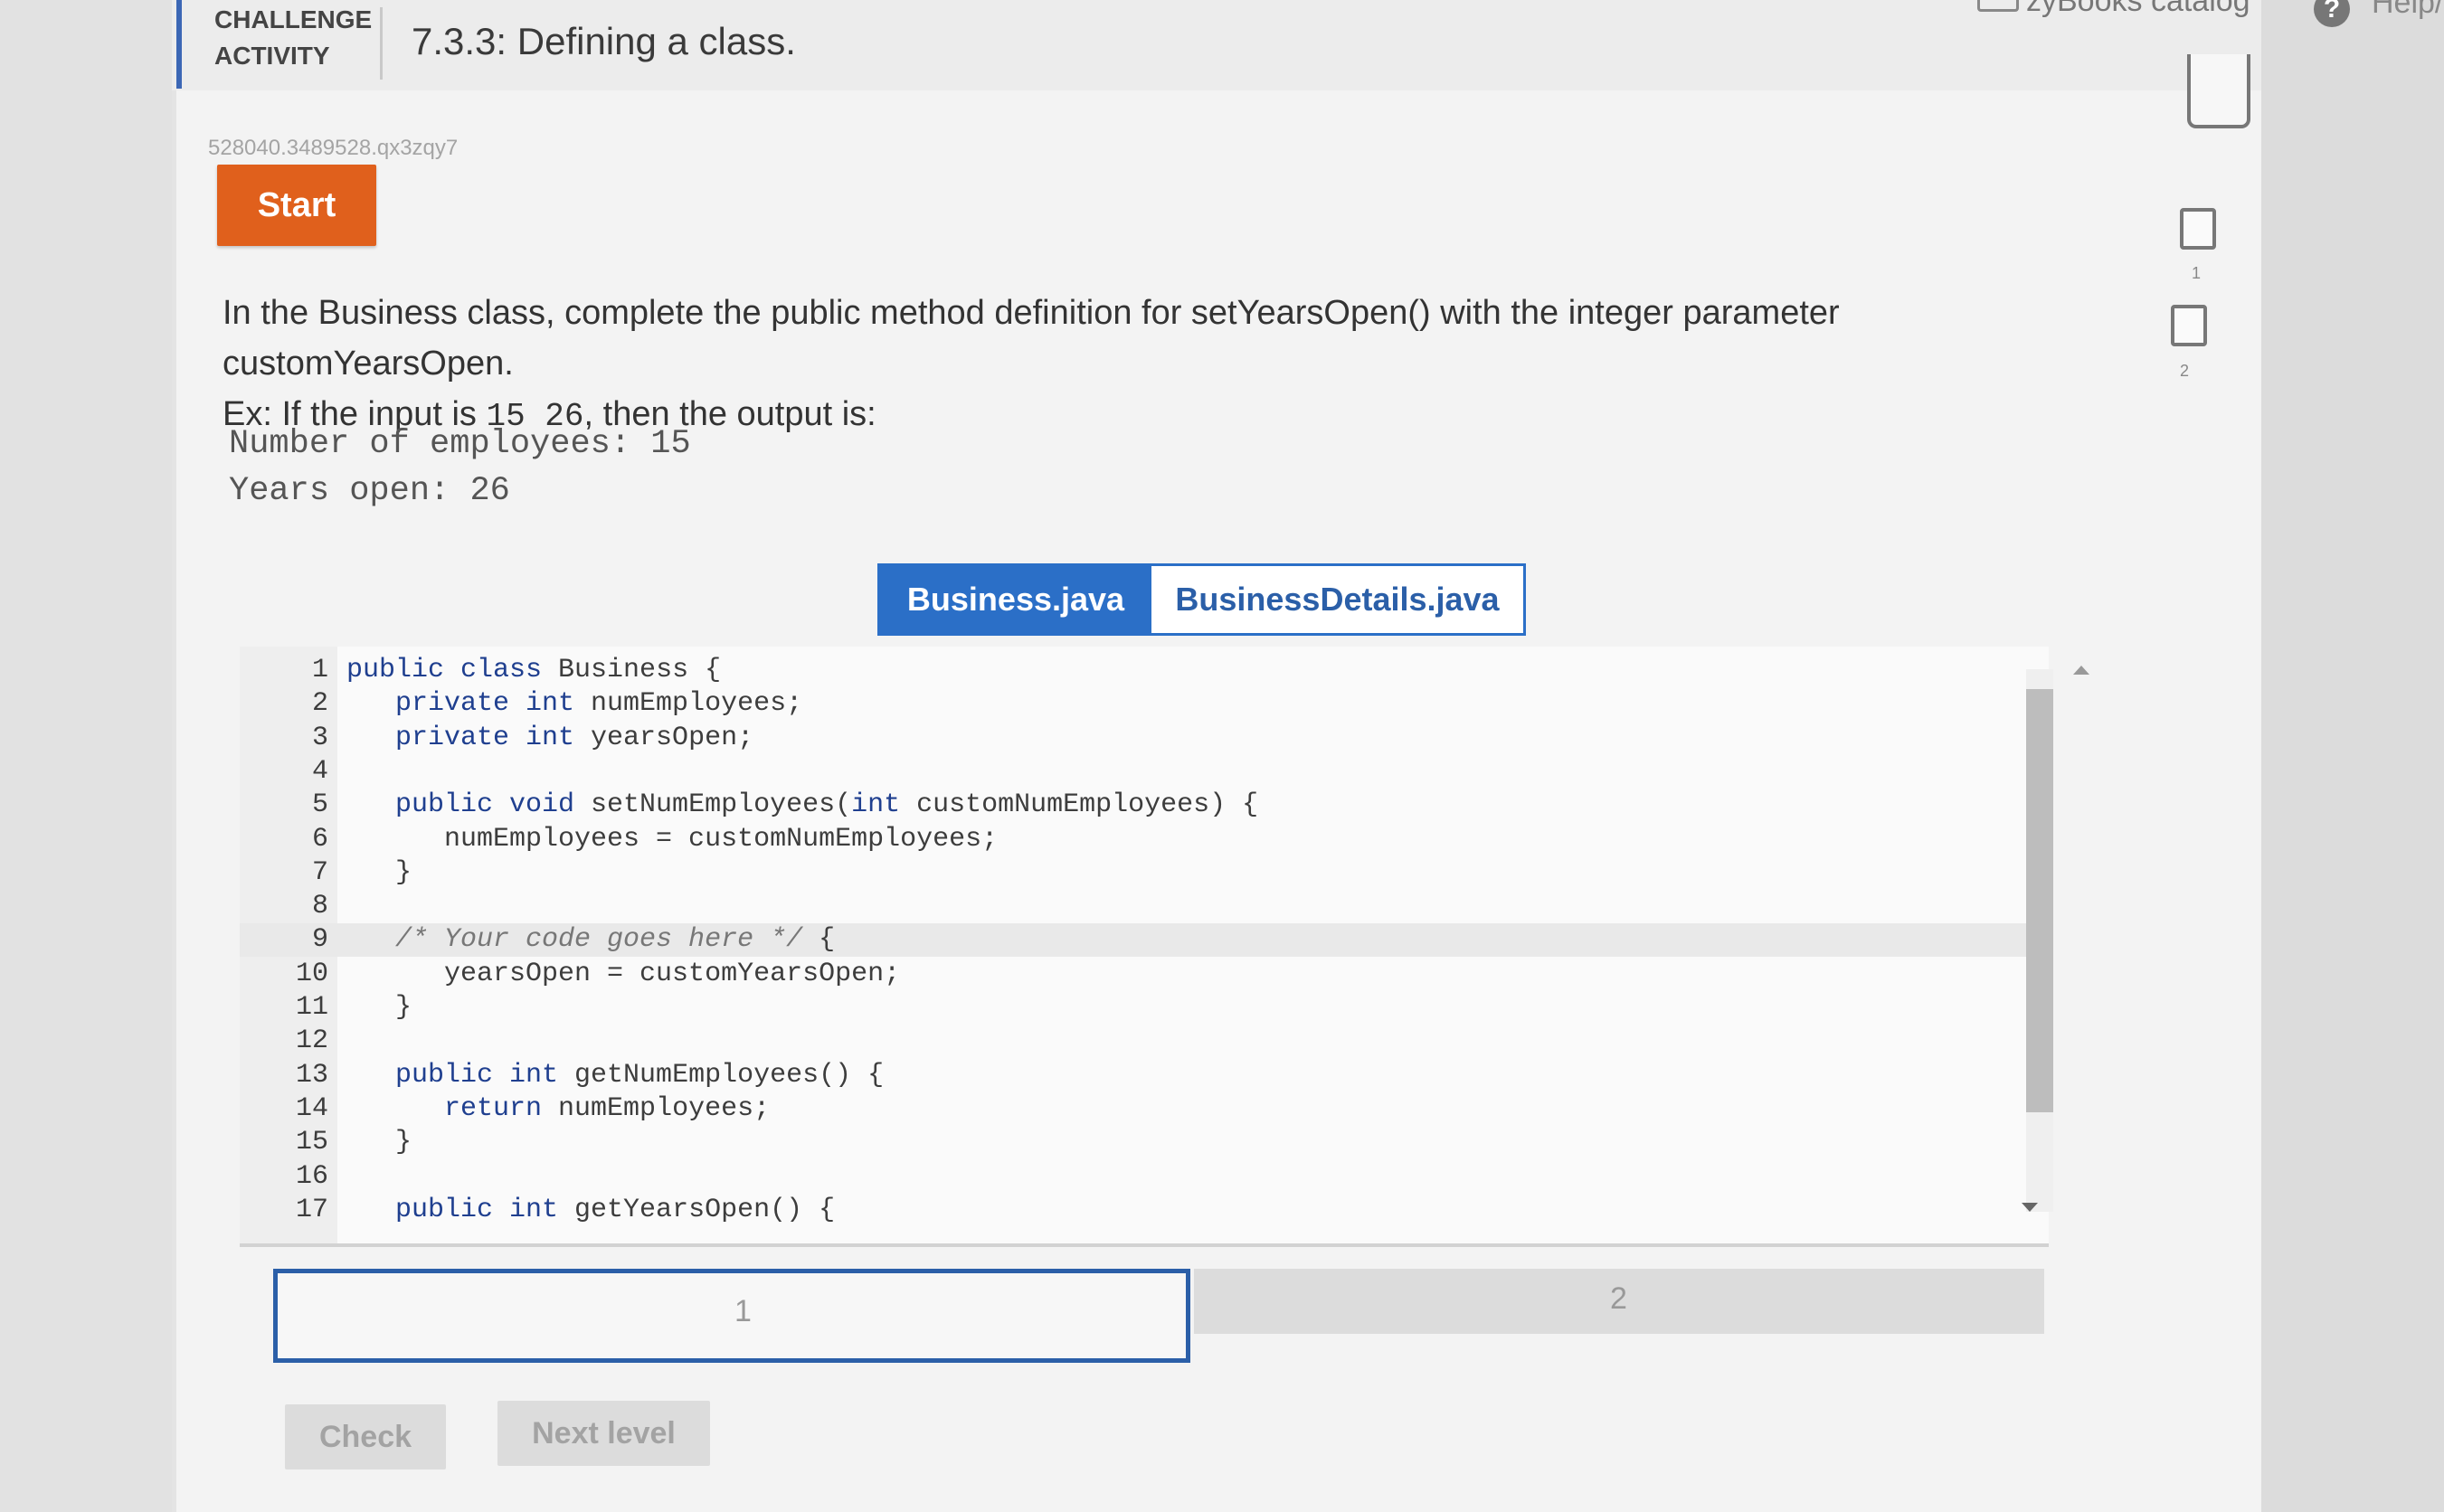 This screenshot has height=1512, width=2444. I want to click on level-number: 1, so click(2197, 273).